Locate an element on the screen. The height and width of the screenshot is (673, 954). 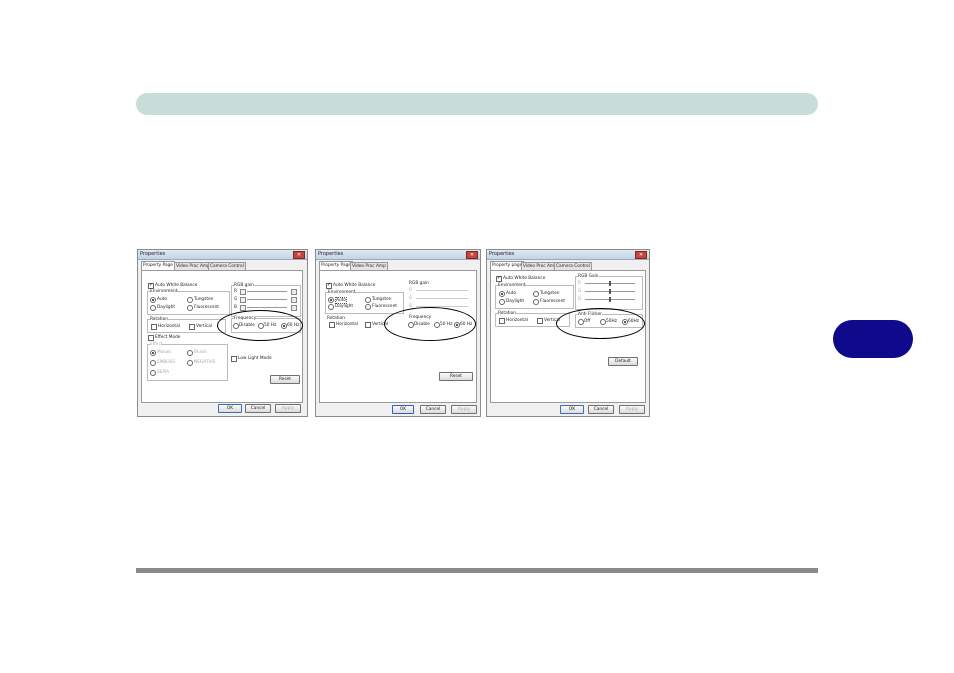
rgb-b-label: B is located at coordinates (235, 307).